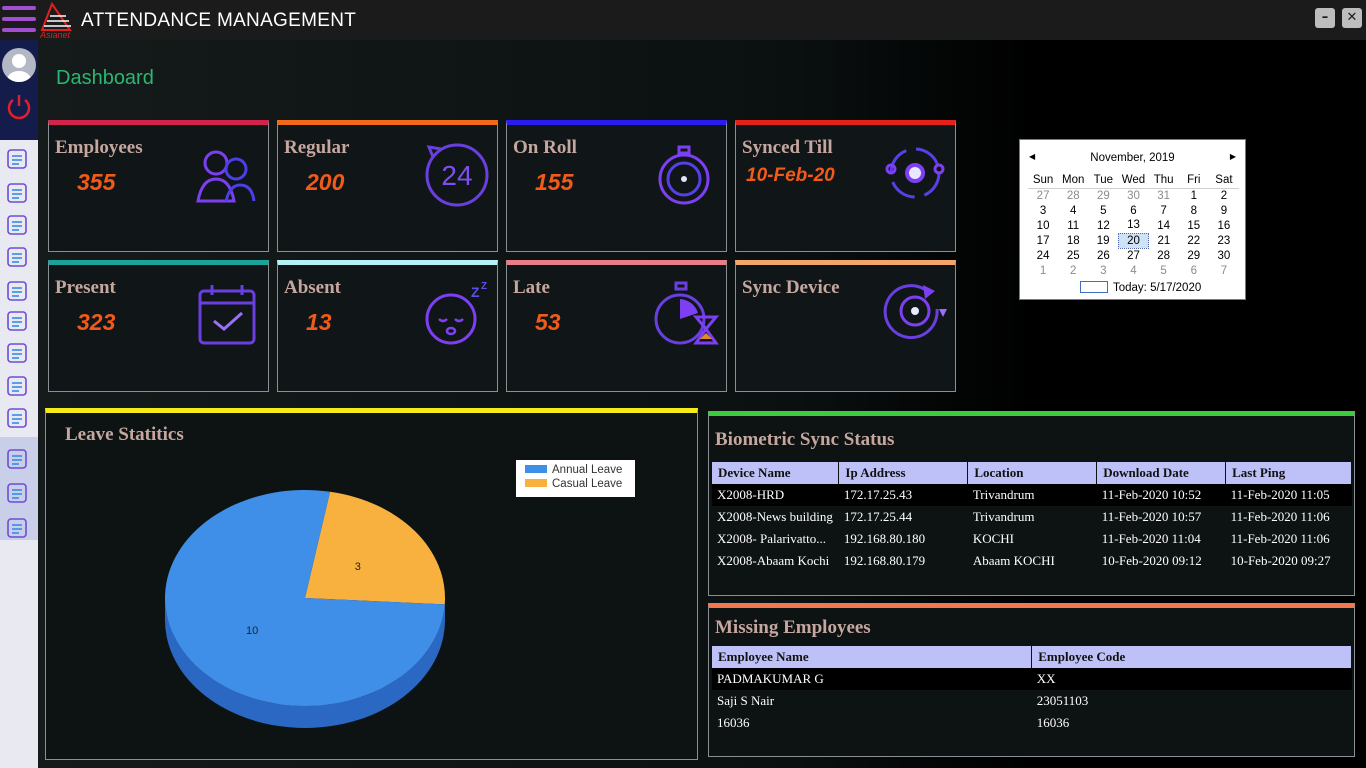 This screenshot has width=1366, height=768. I want to click on briefcase-icon, so click(17, 257).